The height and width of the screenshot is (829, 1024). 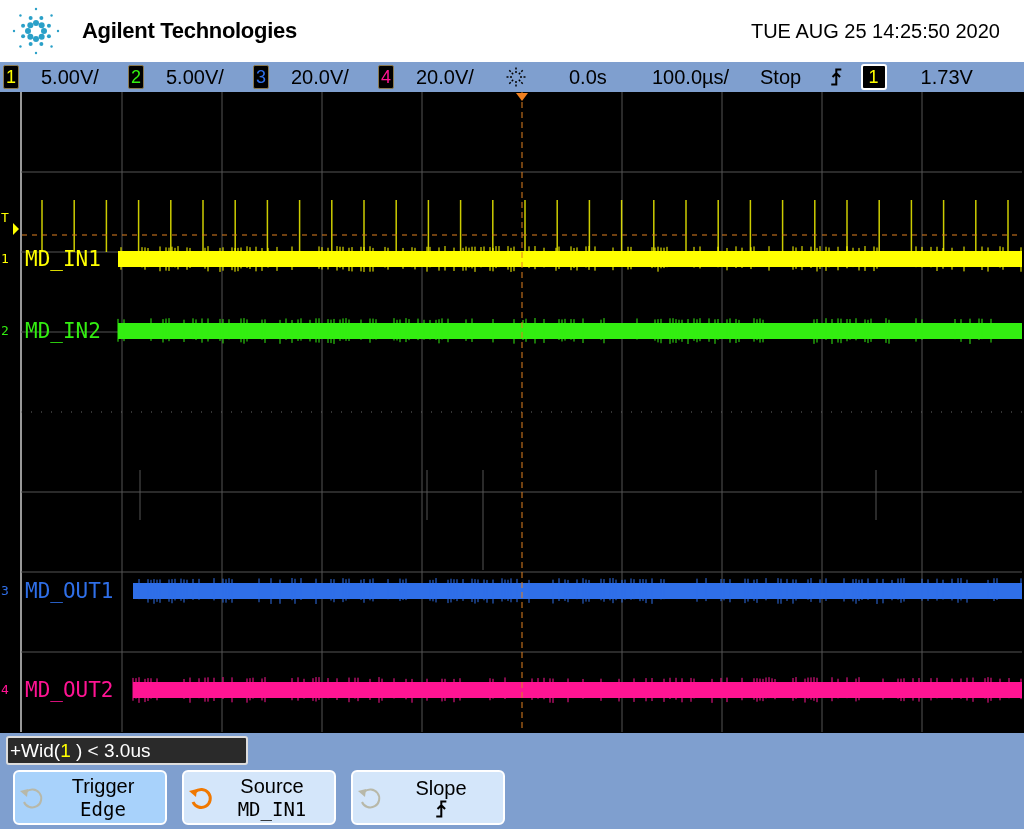 I want to click on trigger-slope-icon, so click(x=836, y=77).